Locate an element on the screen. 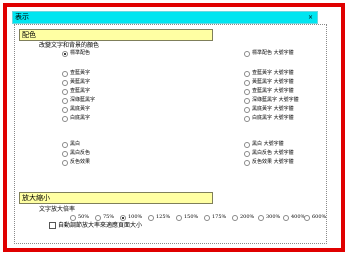  title-bar: 表示 × is located at coordinates (165, 17).